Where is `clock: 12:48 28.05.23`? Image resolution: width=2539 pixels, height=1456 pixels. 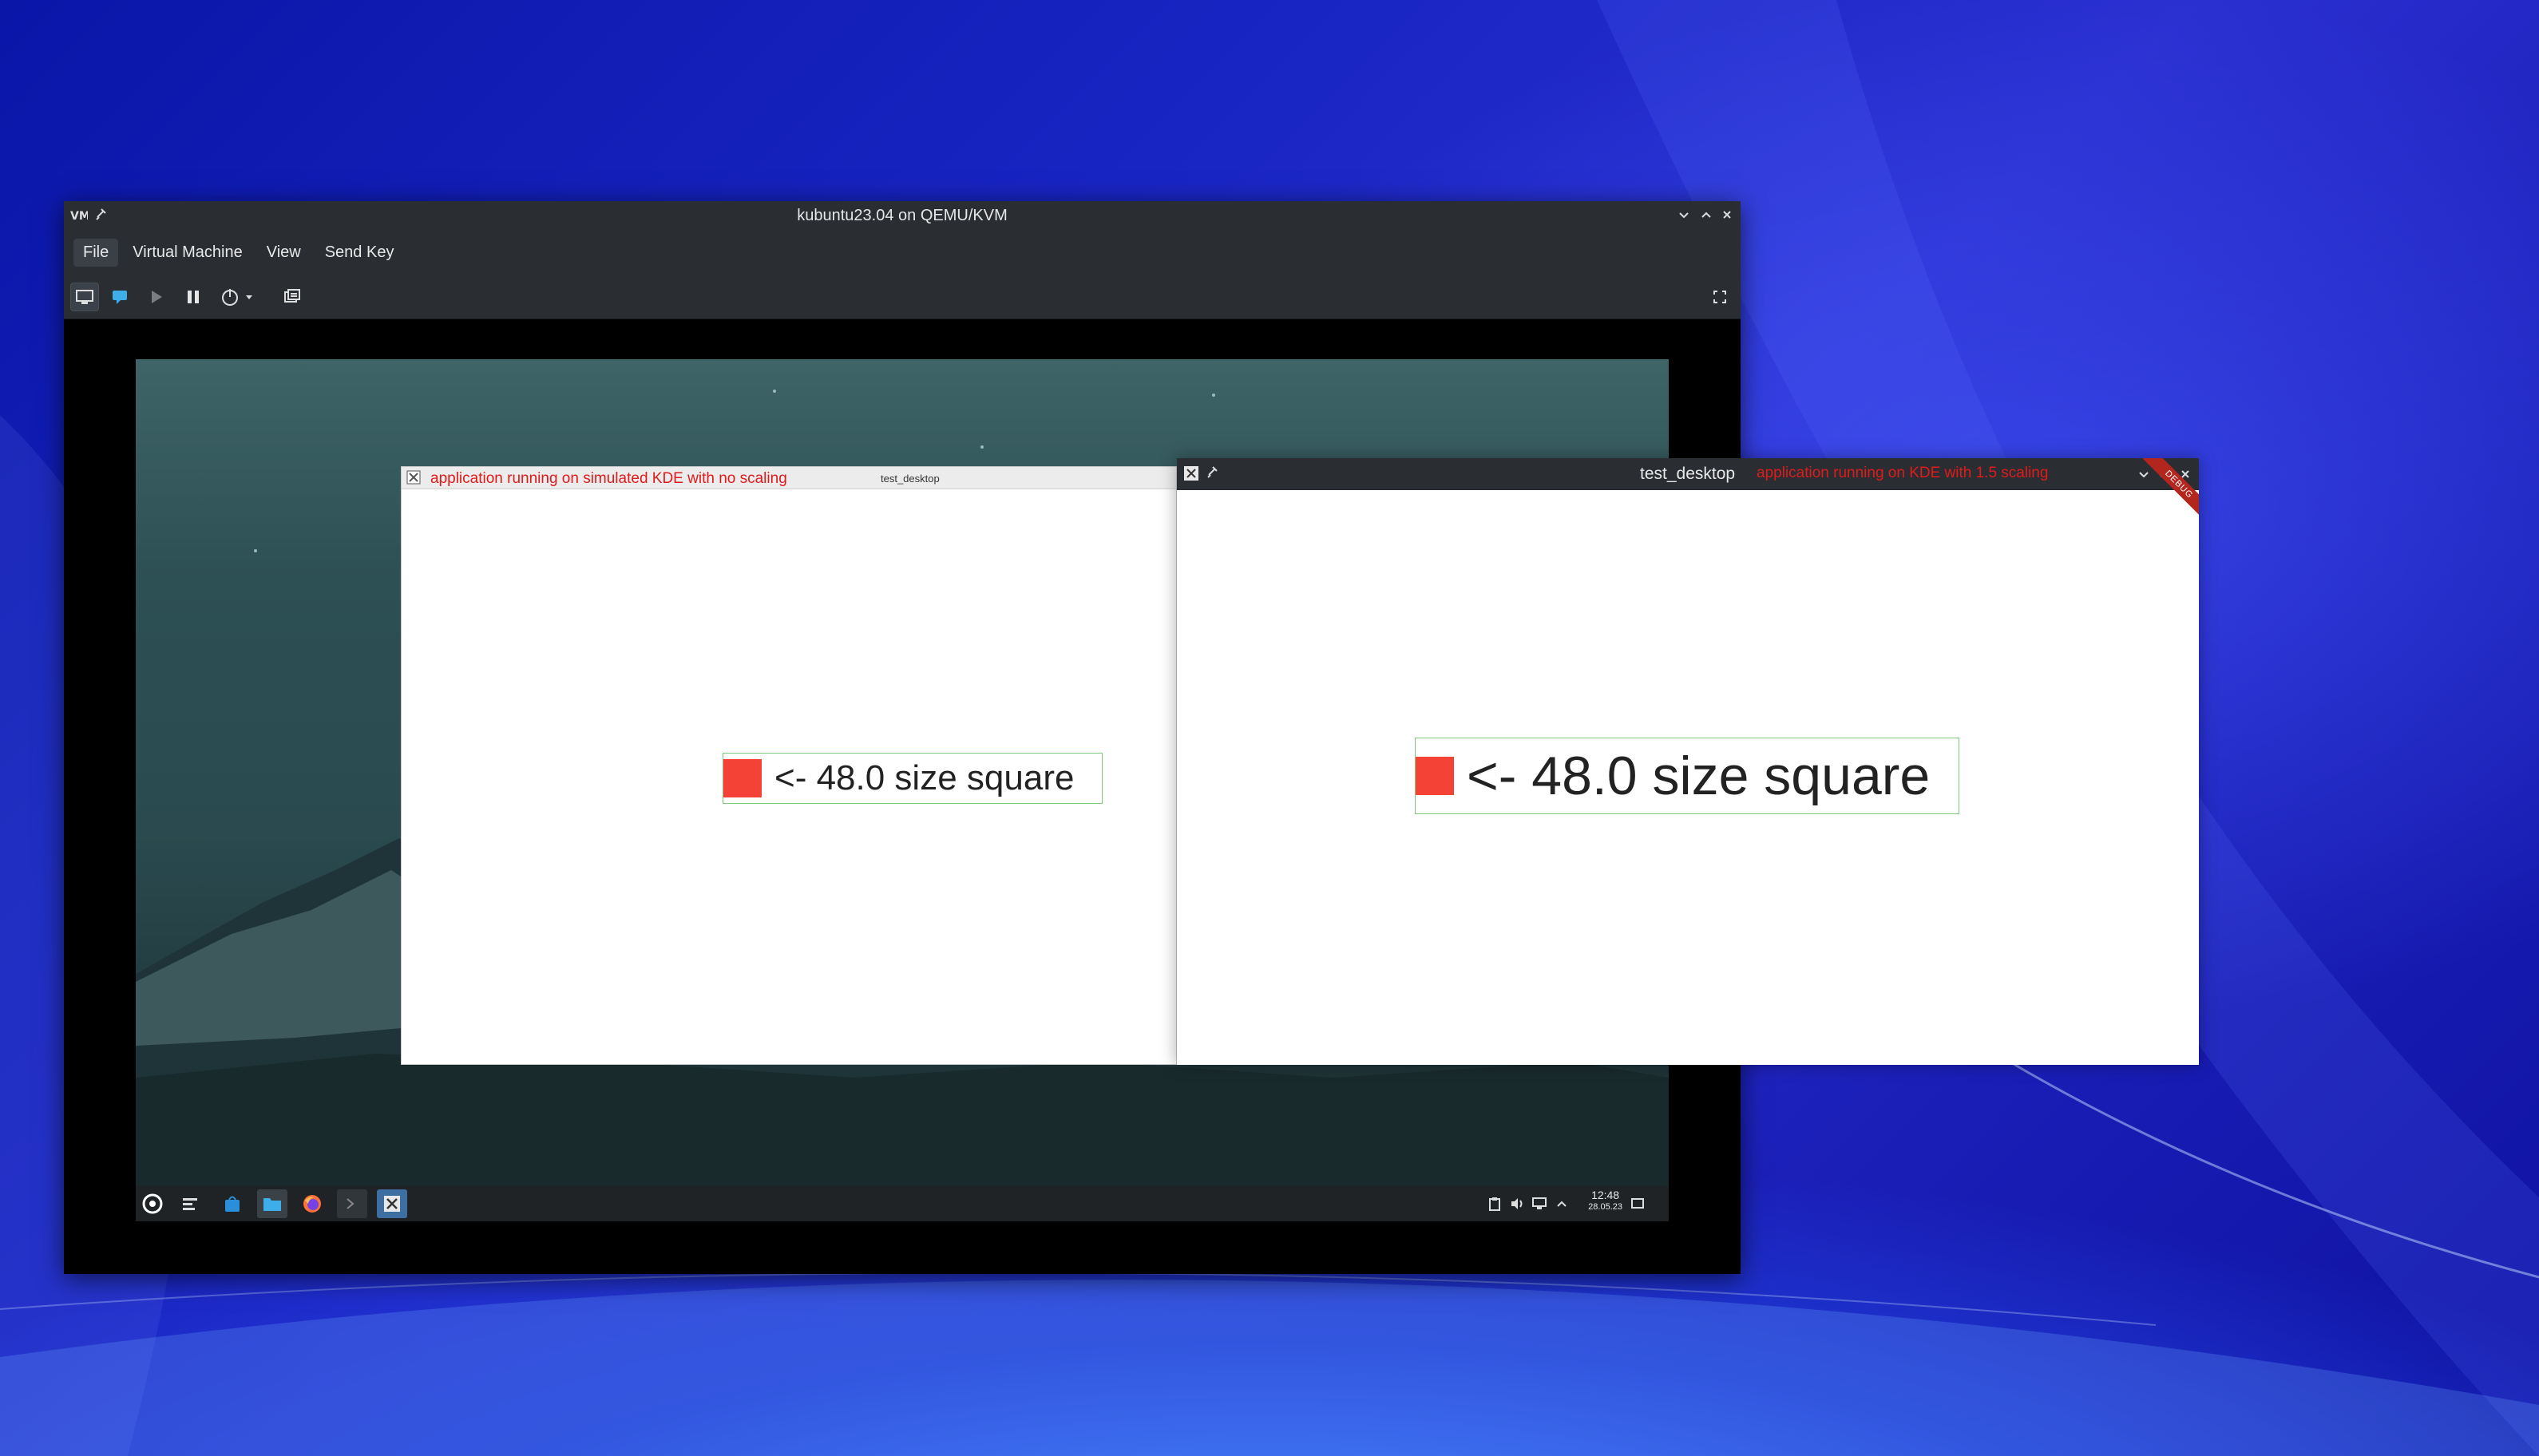
clock: 12:48 28.05.23 is located at coordinates (1605, 1201).